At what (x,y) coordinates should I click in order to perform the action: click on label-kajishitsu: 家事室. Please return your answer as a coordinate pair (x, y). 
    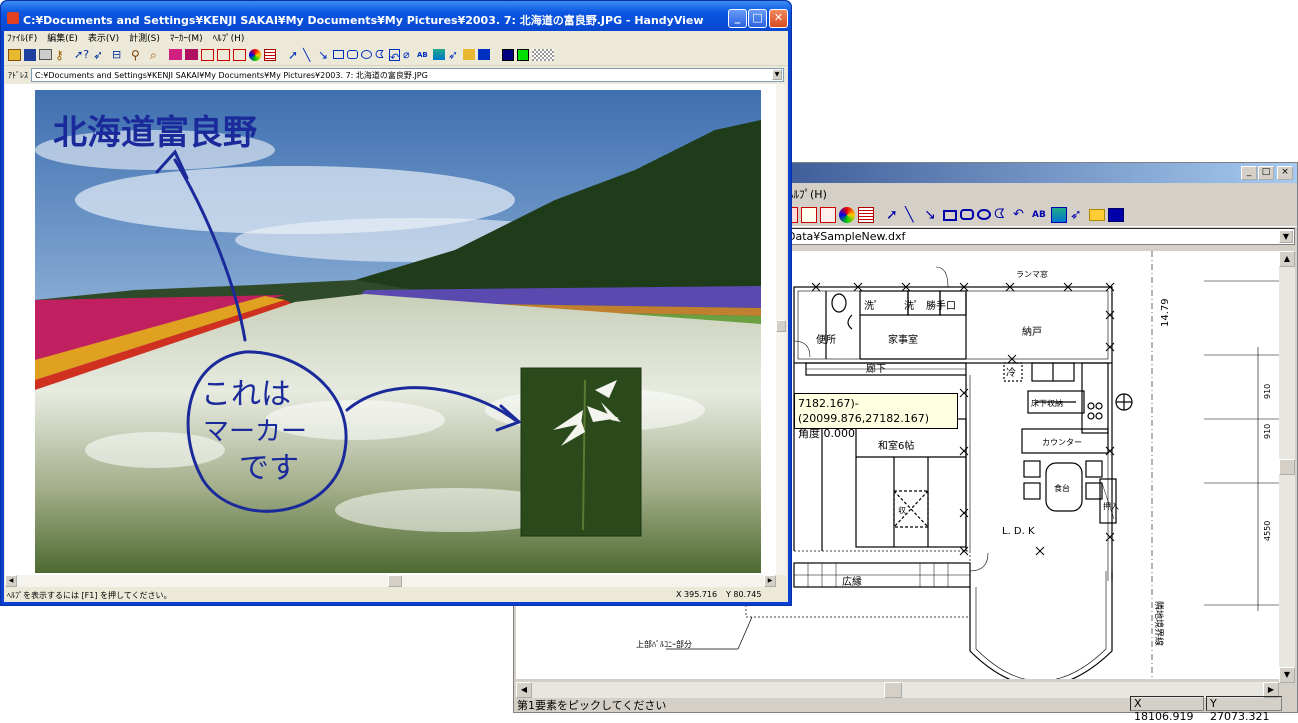
    Looking at the image, I should click on (903, 339).